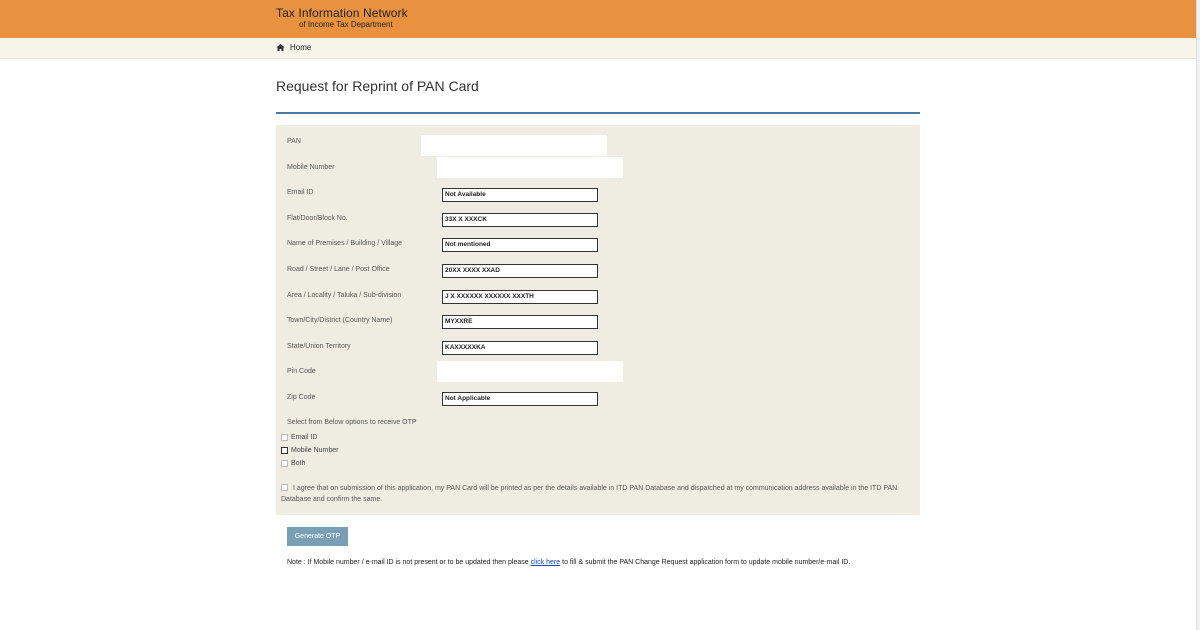 This screenshot has height=630, width=1200. Describe the element at coordinates (315, 450) in the screenshot. I see `otp-option-mobile-label: Mobile Number` at that location.